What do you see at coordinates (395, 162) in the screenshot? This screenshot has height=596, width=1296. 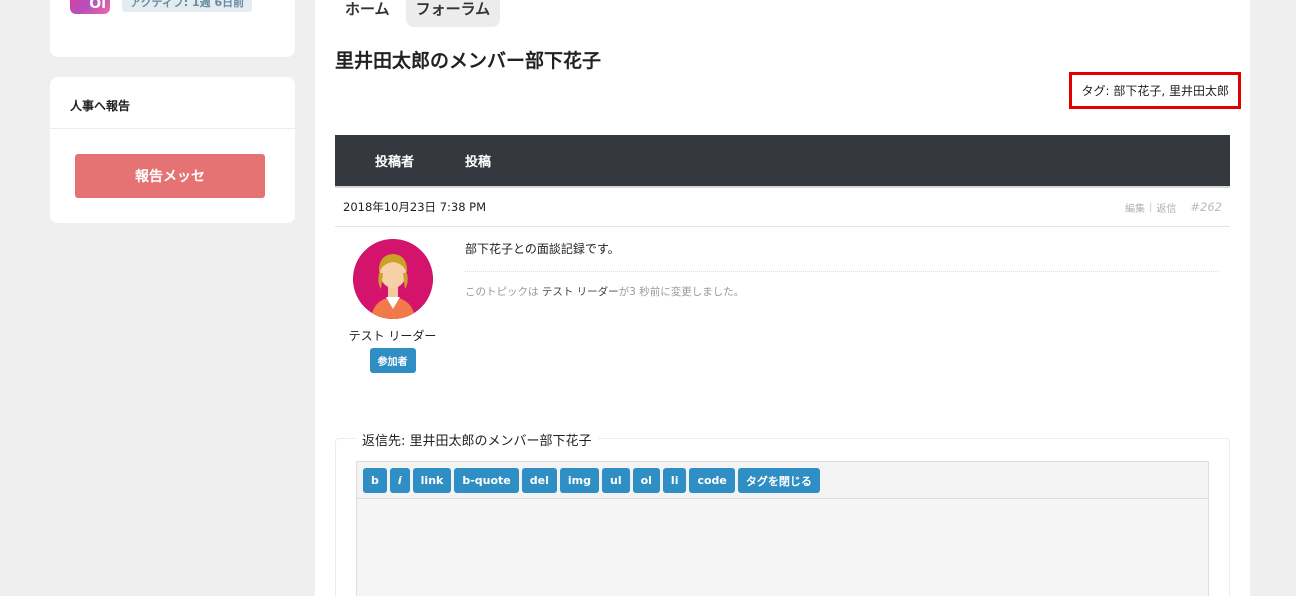 I see `header-author: 投稿者` at bounding box center [395, 162].